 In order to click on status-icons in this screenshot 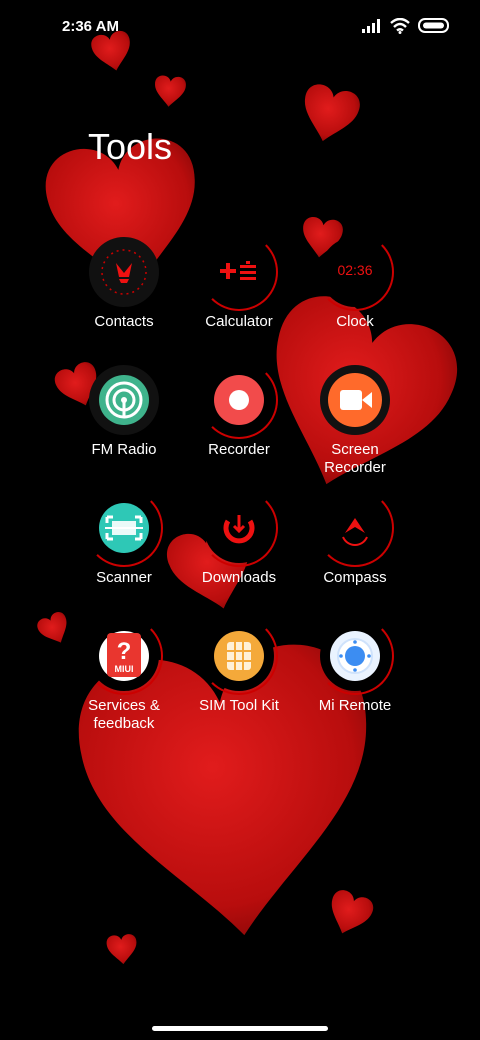, I will do `click(406, 26)`.